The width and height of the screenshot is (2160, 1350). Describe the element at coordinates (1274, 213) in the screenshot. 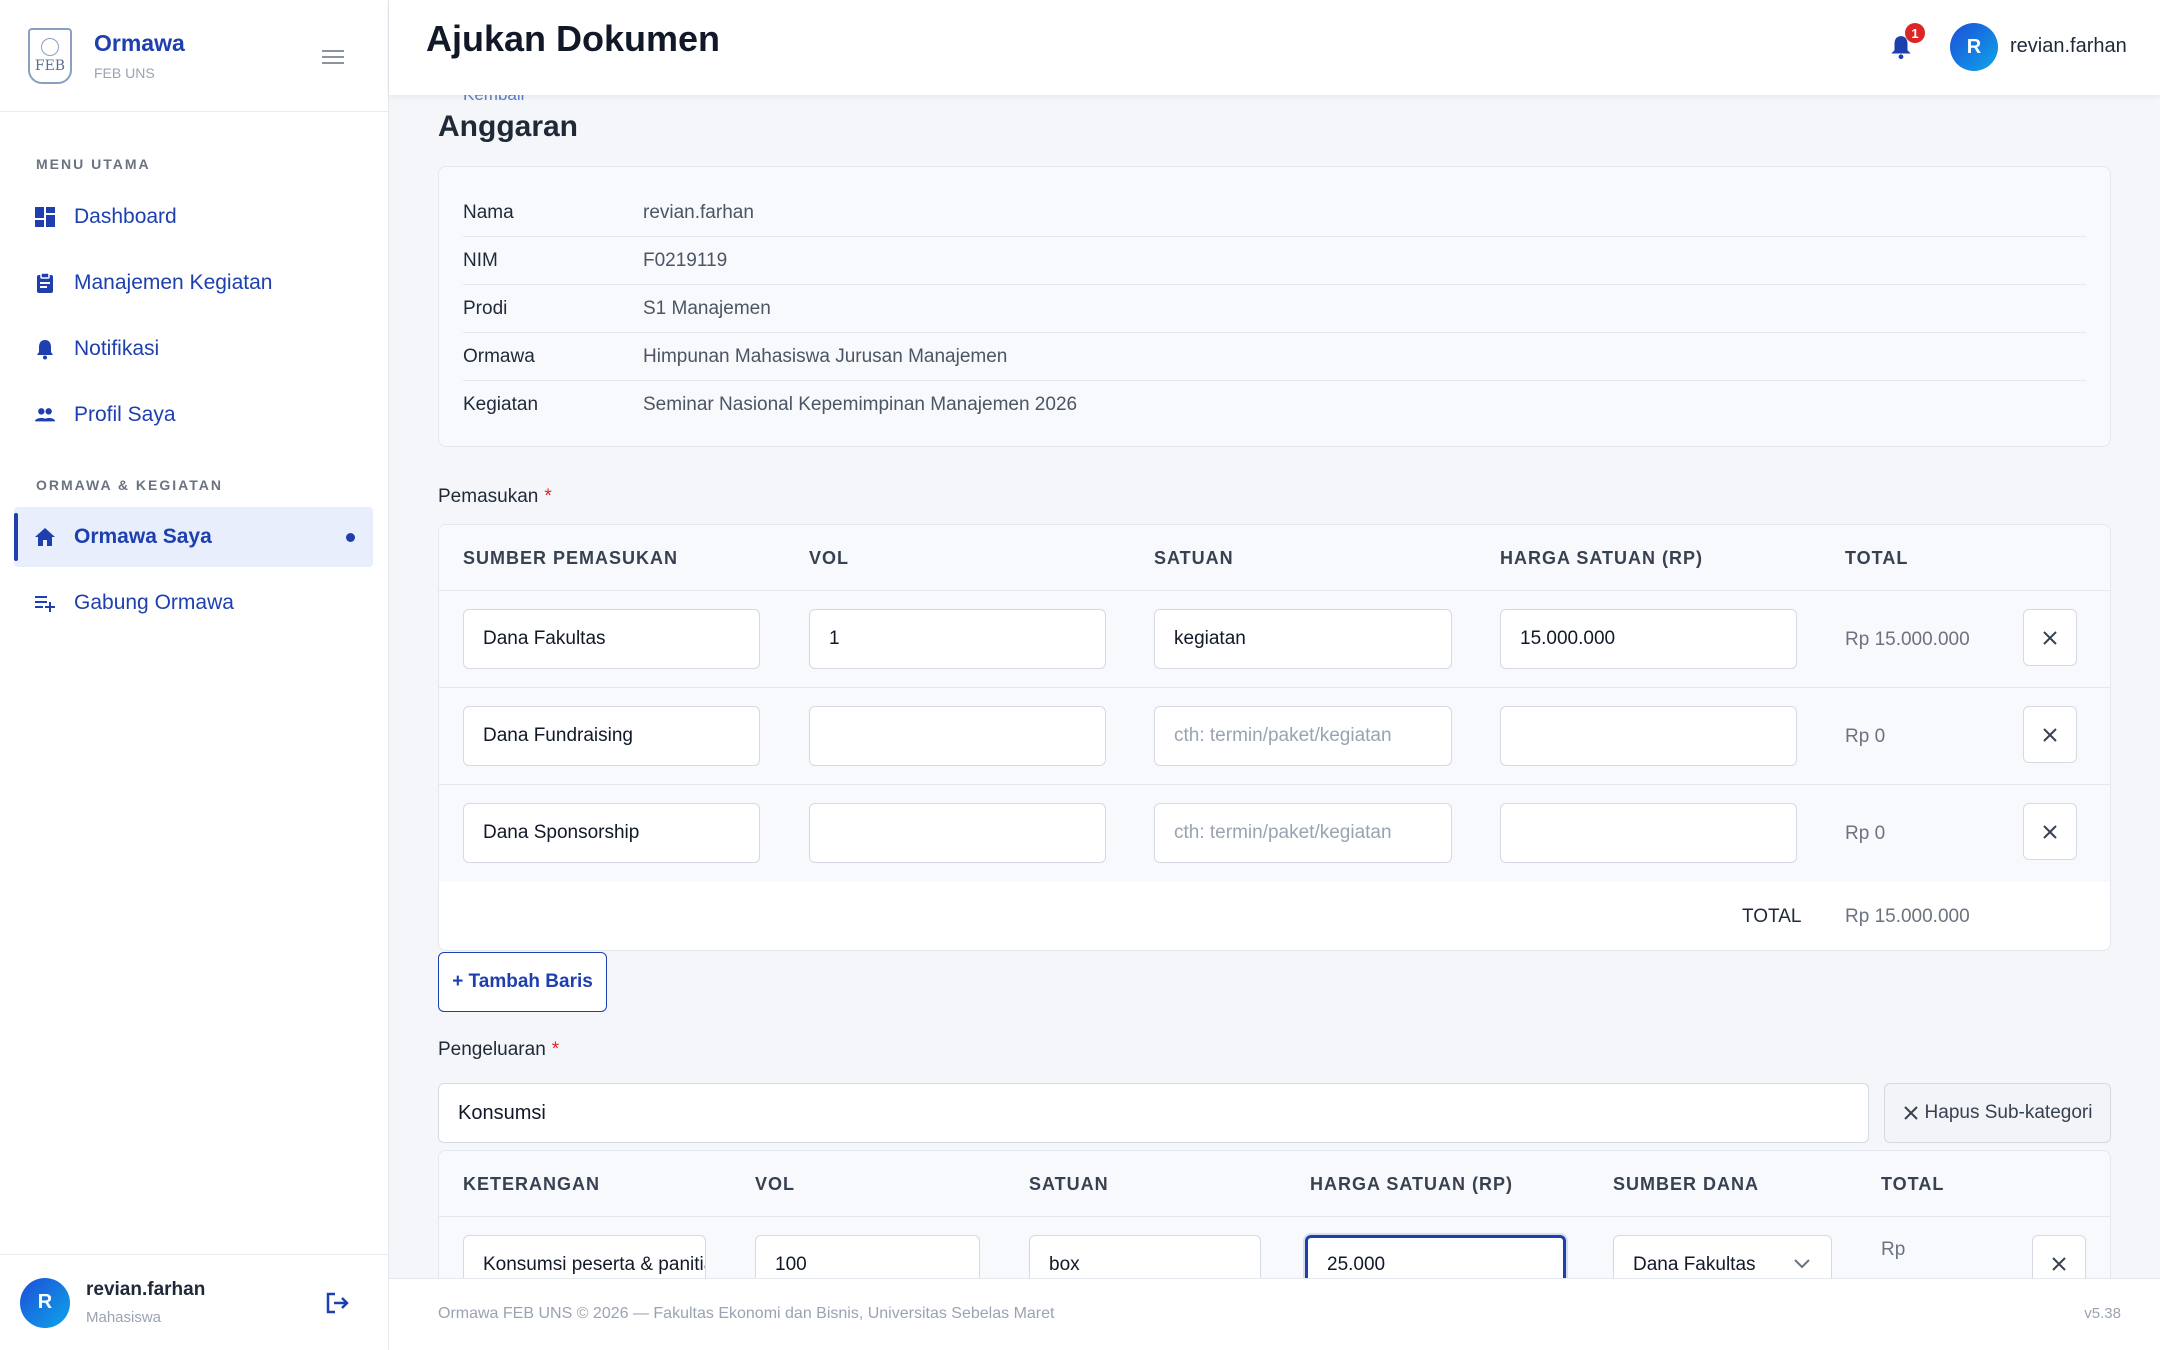

I see `info-row: Nama revian.farhan` at that location.